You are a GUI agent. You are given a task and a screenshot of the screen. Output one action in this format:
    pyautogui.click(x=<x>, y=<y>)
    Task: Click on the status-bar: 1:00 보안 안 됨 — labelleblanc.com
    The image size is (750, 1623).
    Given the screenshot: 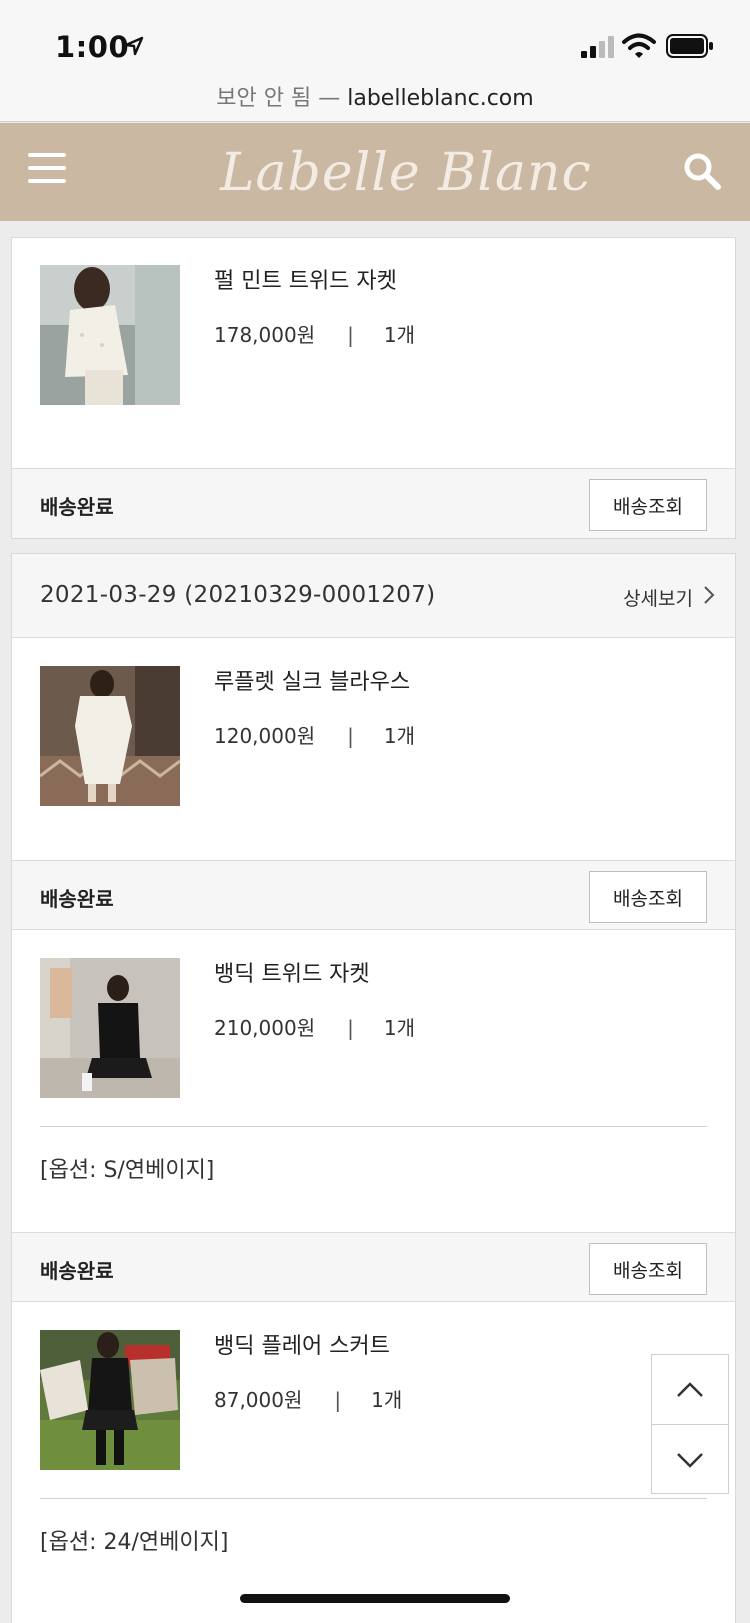 What is the action you would take?
    pyautogui.click(x=375, y=61)
    